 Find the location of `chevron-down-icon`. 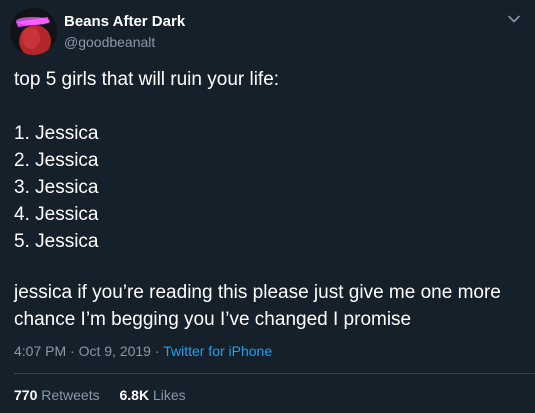

chevron-down-icon is located at coordinates (514, 19).